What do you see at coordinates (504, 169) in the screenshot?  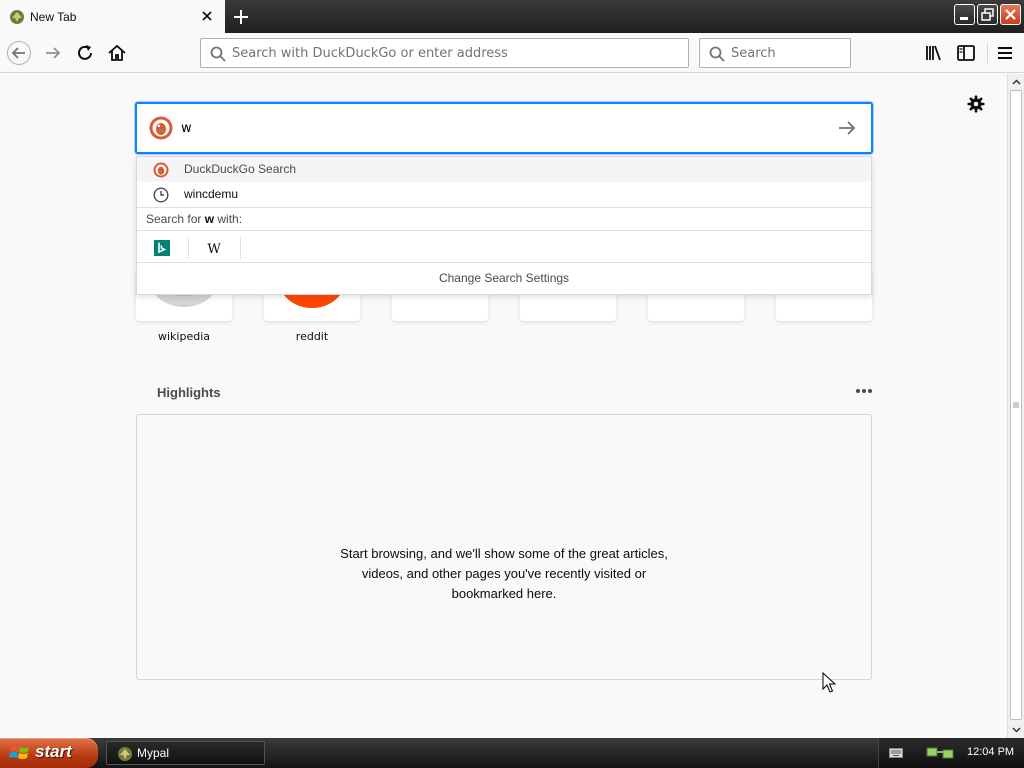 I see `suggestion-item: DuckDuckGo Search` at bounding box center [504, 169].